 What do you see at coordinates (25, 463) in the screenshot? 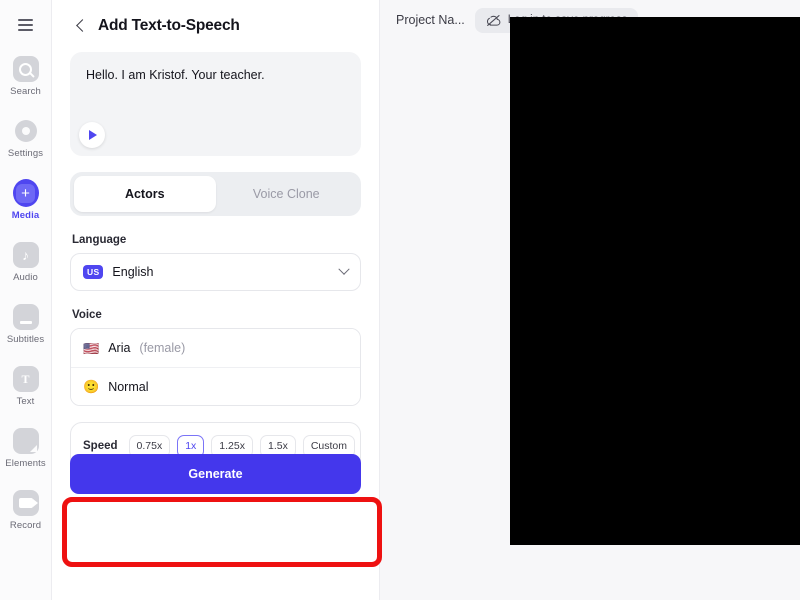
I see `sidebar-item-label: Elements` at bounding box center [25, 463].